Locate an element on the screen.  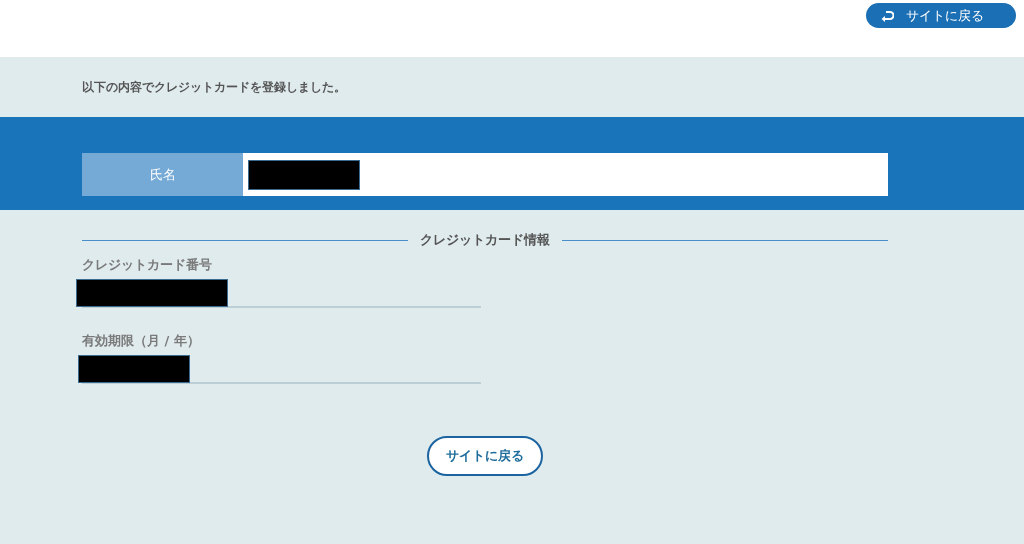
confirmation-message: 以下の内容でクレジットカードを登録しました。 is located at coordinates (214, 87).